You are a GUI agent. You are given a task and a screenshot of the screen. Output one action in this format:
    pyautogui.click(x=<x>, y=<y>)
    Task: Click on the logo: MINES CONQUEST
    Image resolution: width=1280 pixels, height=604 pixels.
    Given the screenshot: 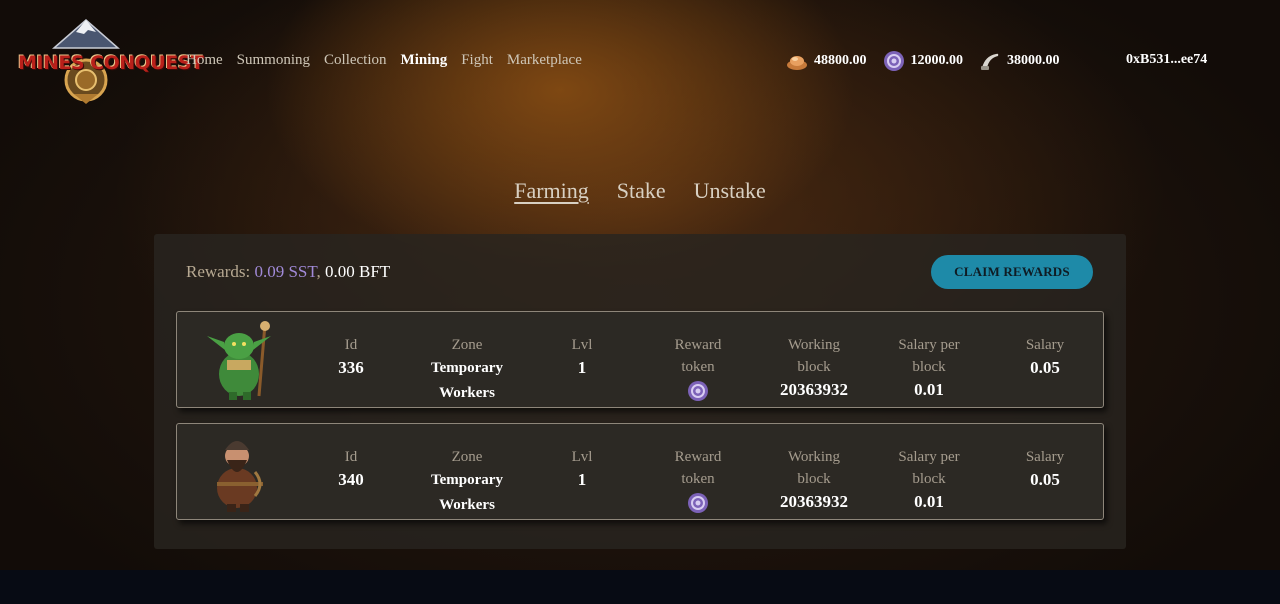 What is the action you would take?
    pyautogui.click(x=111, y=61)
    